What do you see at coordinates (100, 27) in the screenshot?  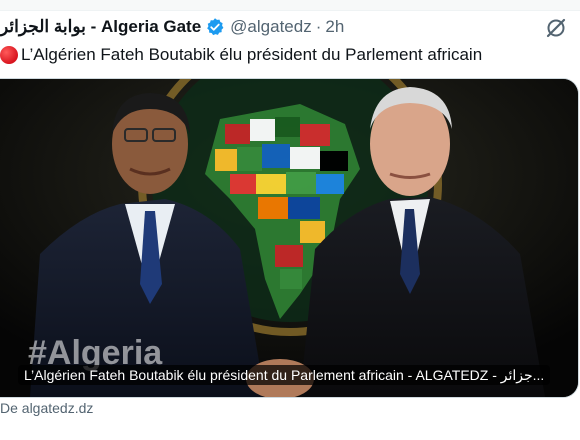 I see `author-display-name: بوابة الجزائر - Algeria Gate` at bounding box center [100, 27].